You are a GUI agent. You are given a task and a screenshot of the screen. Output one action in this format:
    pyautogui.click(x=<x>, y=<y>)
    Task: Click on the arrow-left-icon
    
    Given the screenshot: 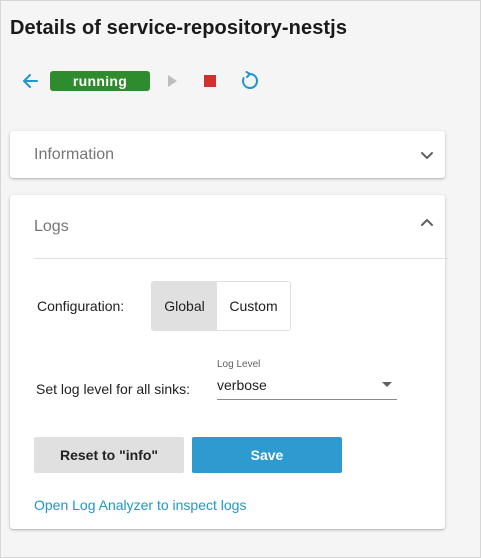 What is the action you would take?
    pyautogui.click(x=30, y=81)
    